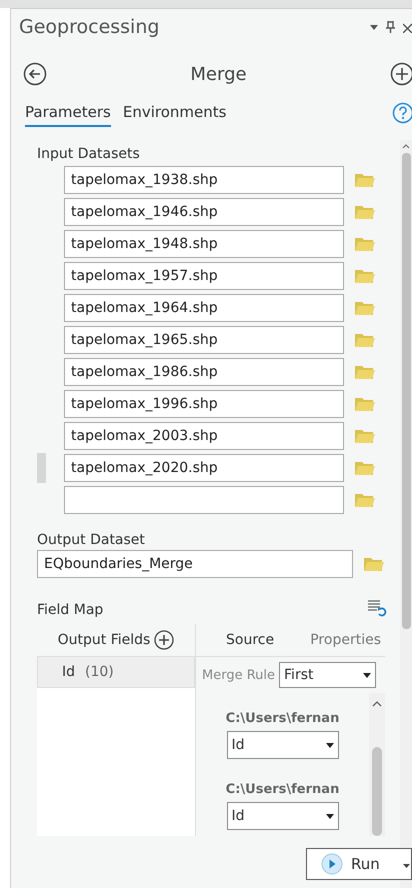  Describe the element at coordinates (327, 675) in the screenshot. I see `merge-rule-dropdown: First` at that location.